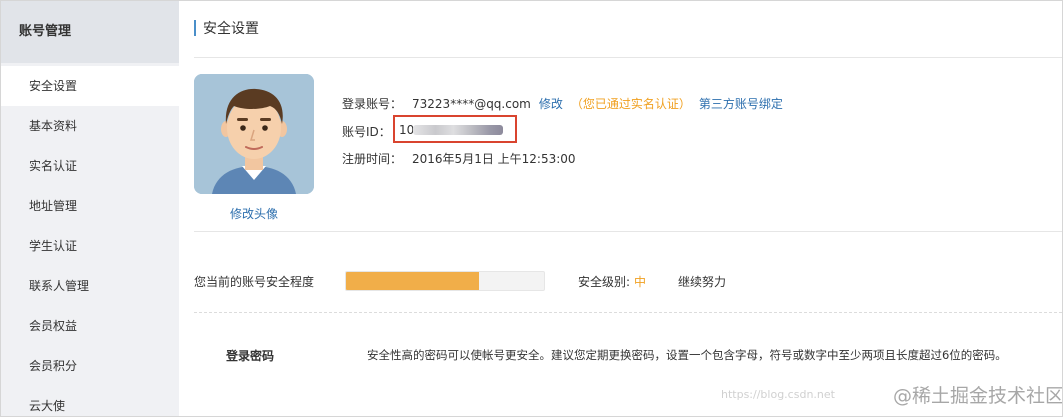 The height and width of the screenshot is (417, 1063). What do you see at coordinates (778, 394) in the screenshot?
I see `watermark-url: https://blog.csdn.net` at bounding box center [778, 394].